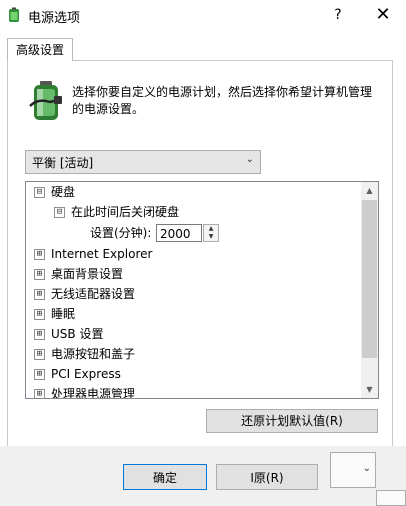 This screenshot has height=506, width=406. I want to click on overlay-box, so click(391, 498).